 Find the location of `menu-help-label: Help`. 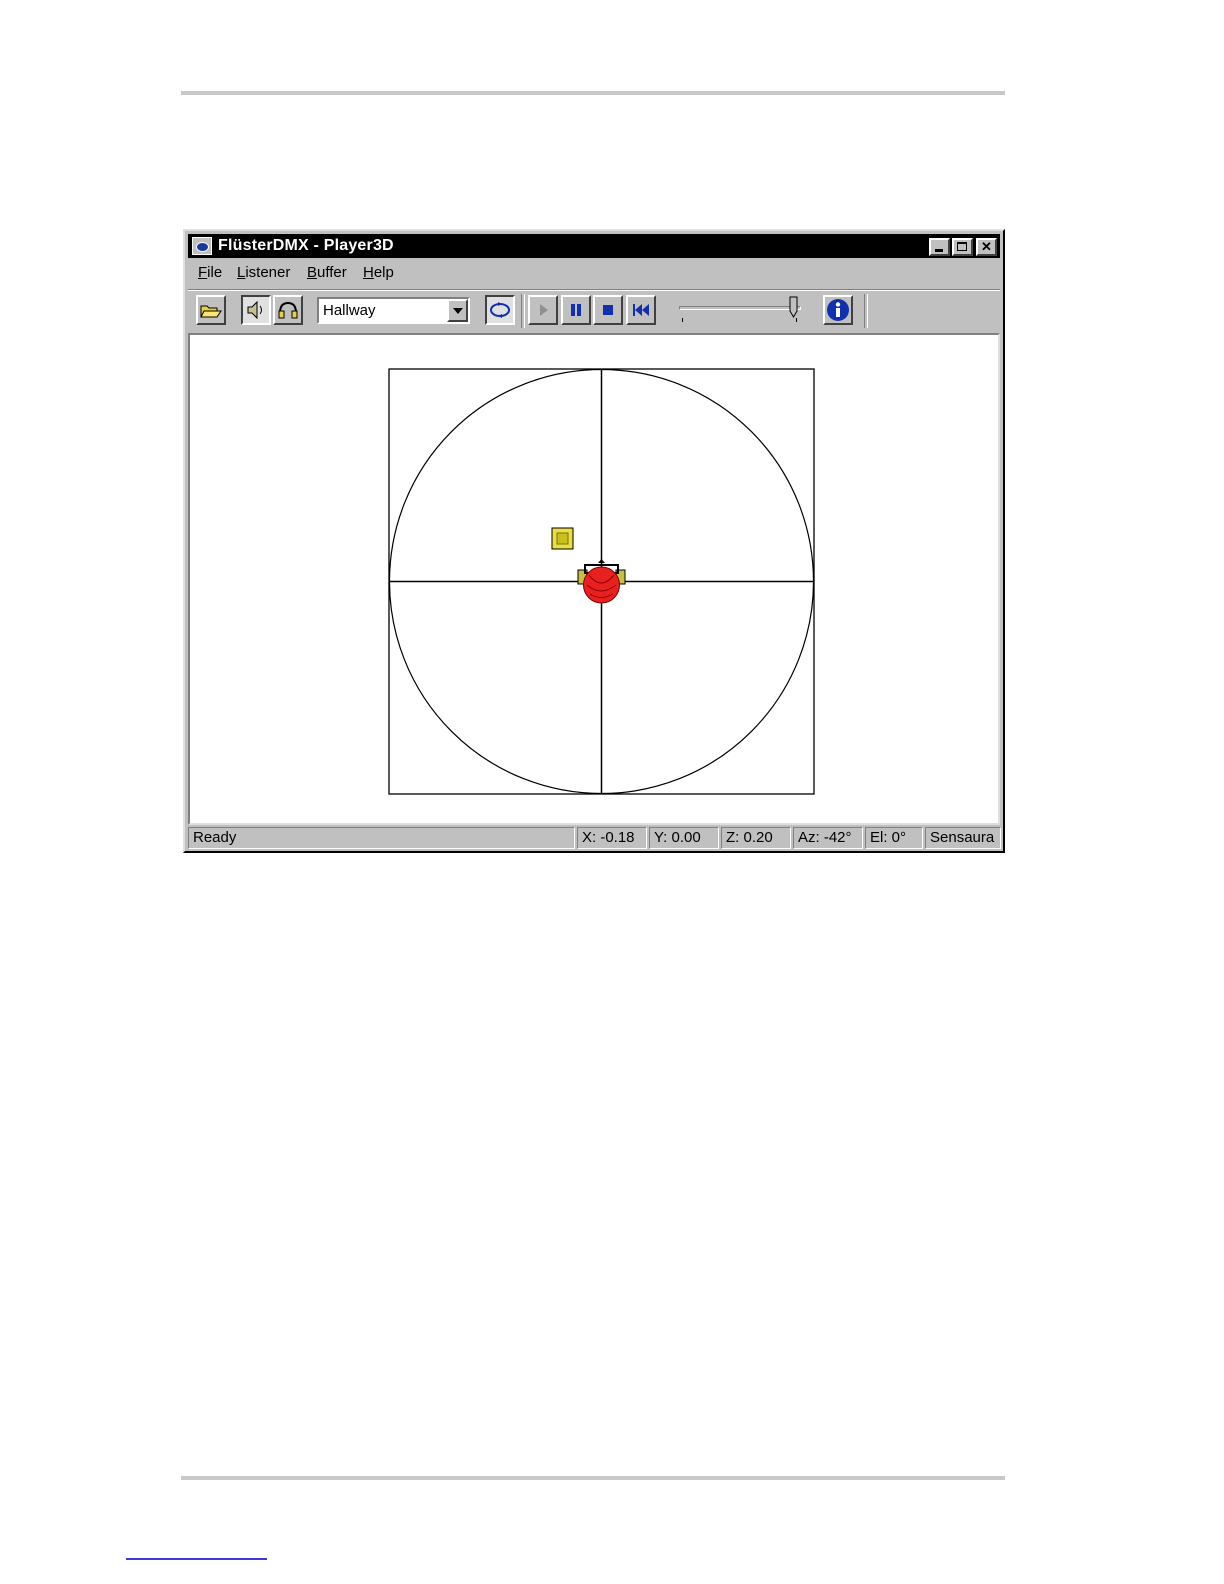

menu-help-label: Help is located at coordinates (378, 272).